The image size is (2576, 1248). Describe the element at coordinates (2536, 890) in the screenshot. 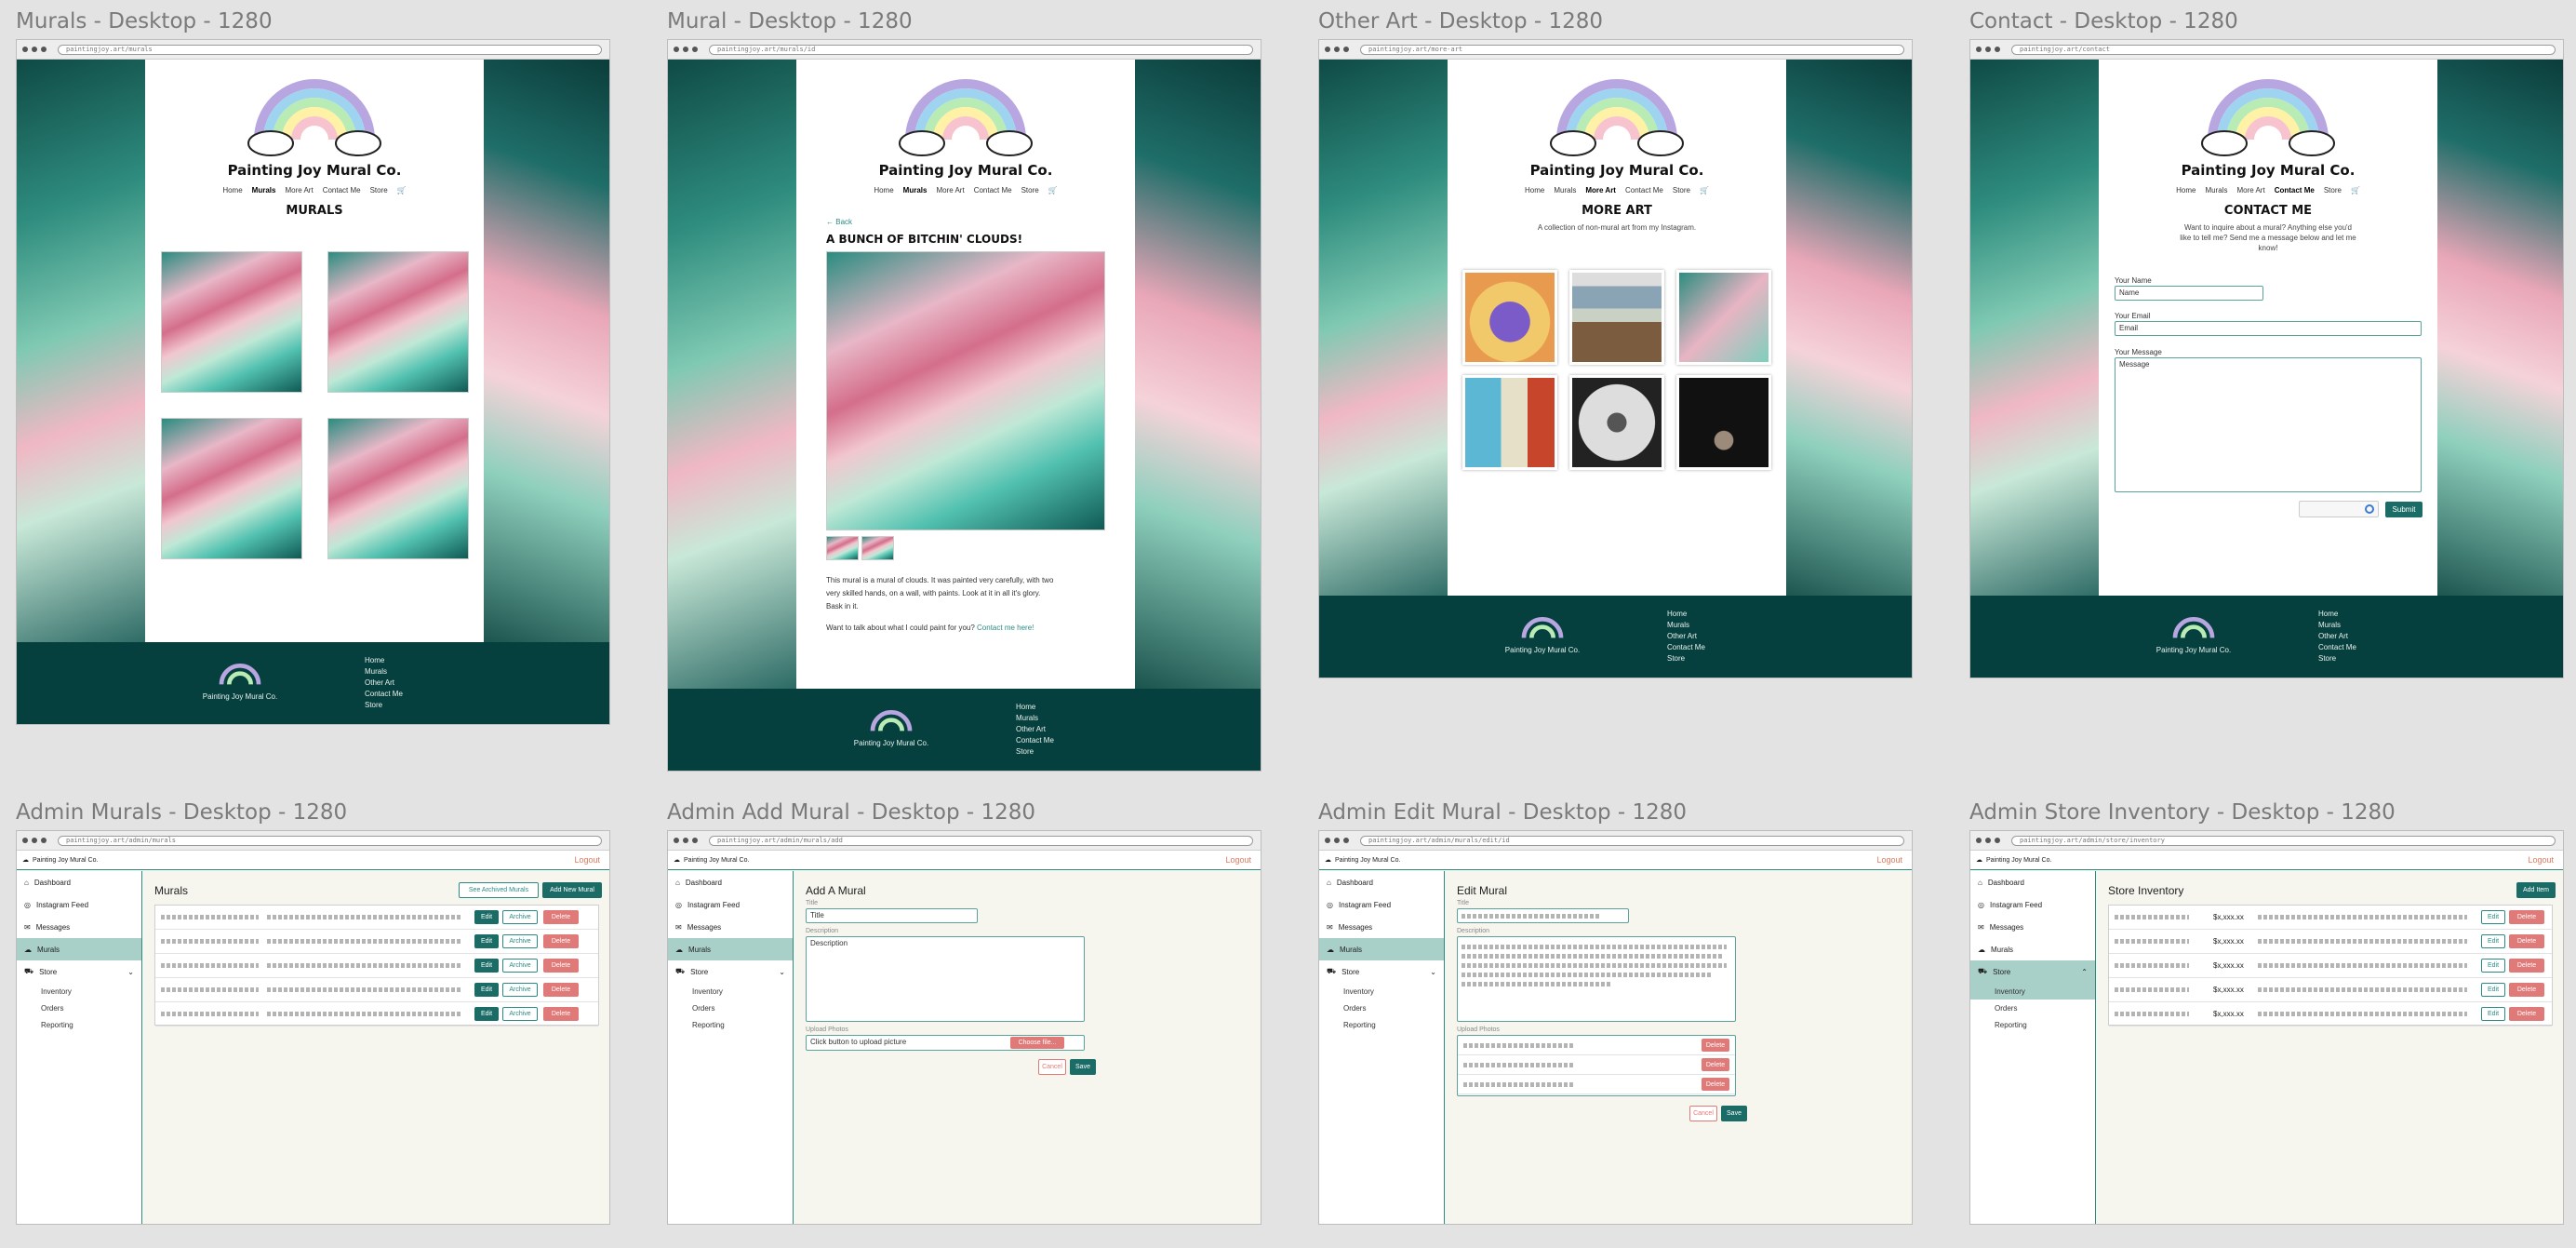

I see `add-item-button: Add Item` at that location.